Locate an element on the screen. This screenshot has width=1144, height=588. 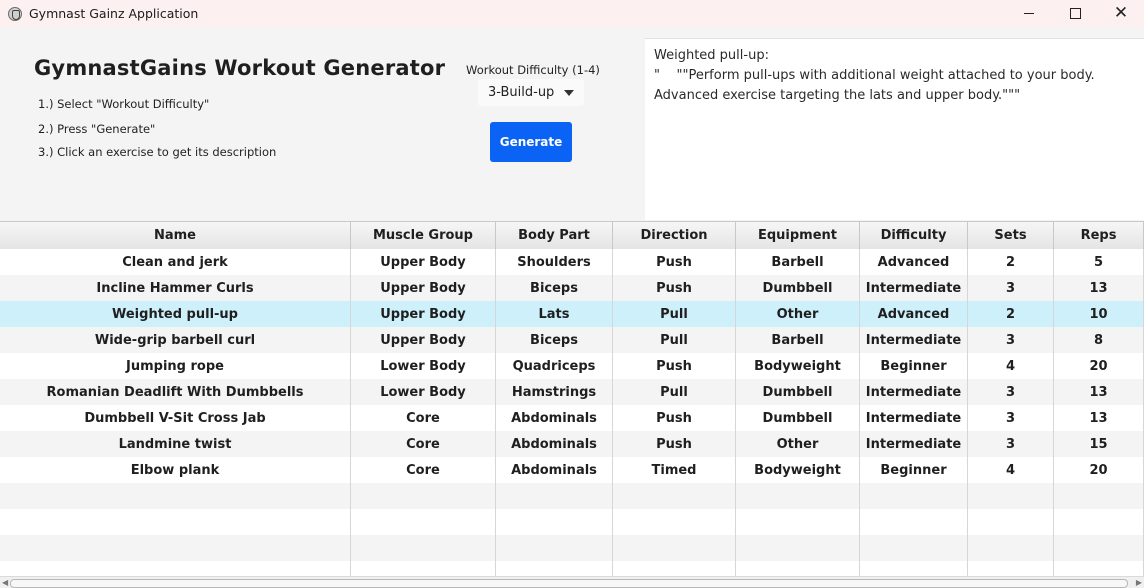
scroll-right-icon: ▶ is located at coordinates (1139, 583).